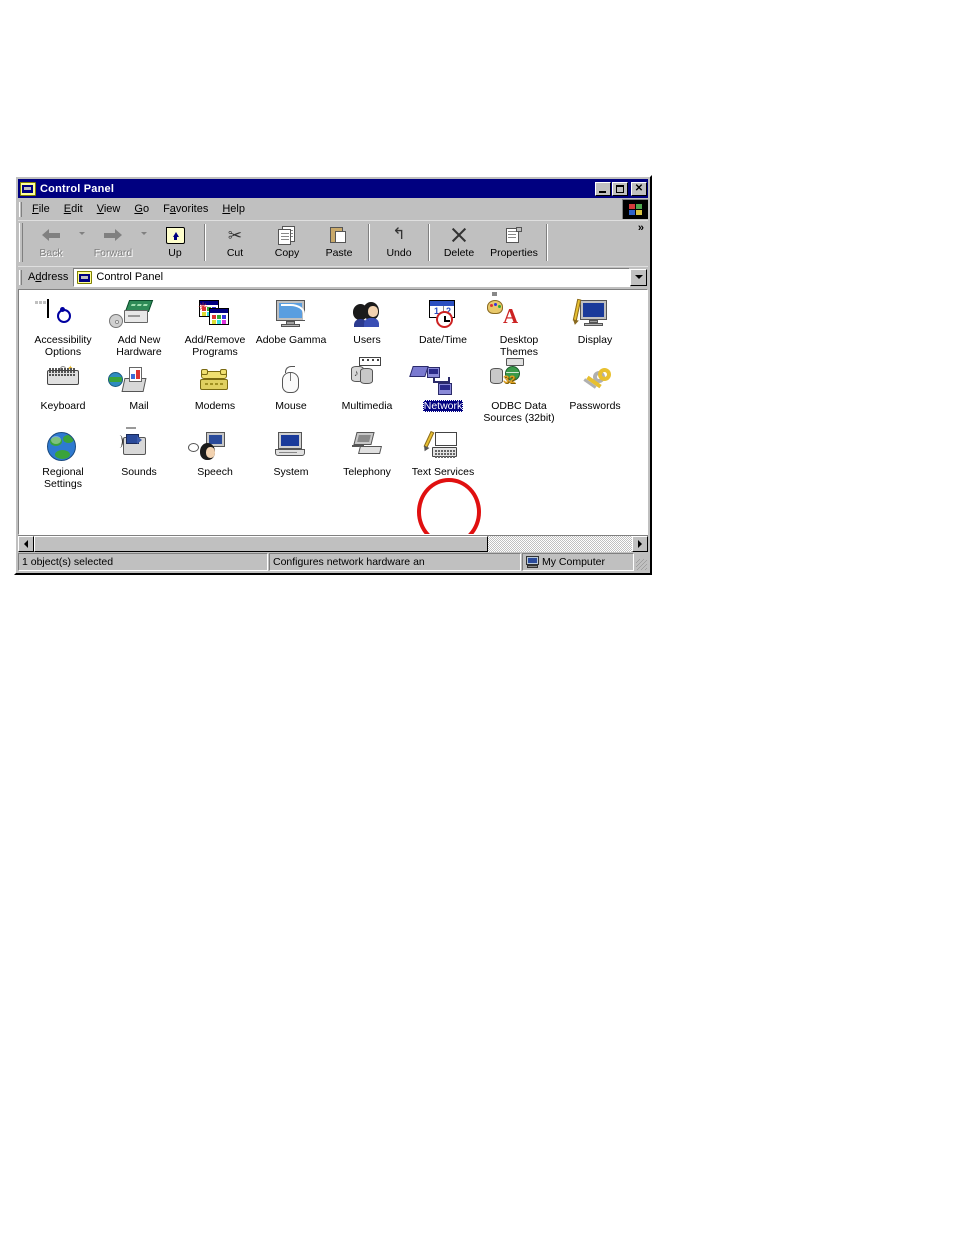 The image size is (954, 1235). Describe the element at coordinates (82, 242) in the screenshot. I see `back-dropdown-arrow` at that location.